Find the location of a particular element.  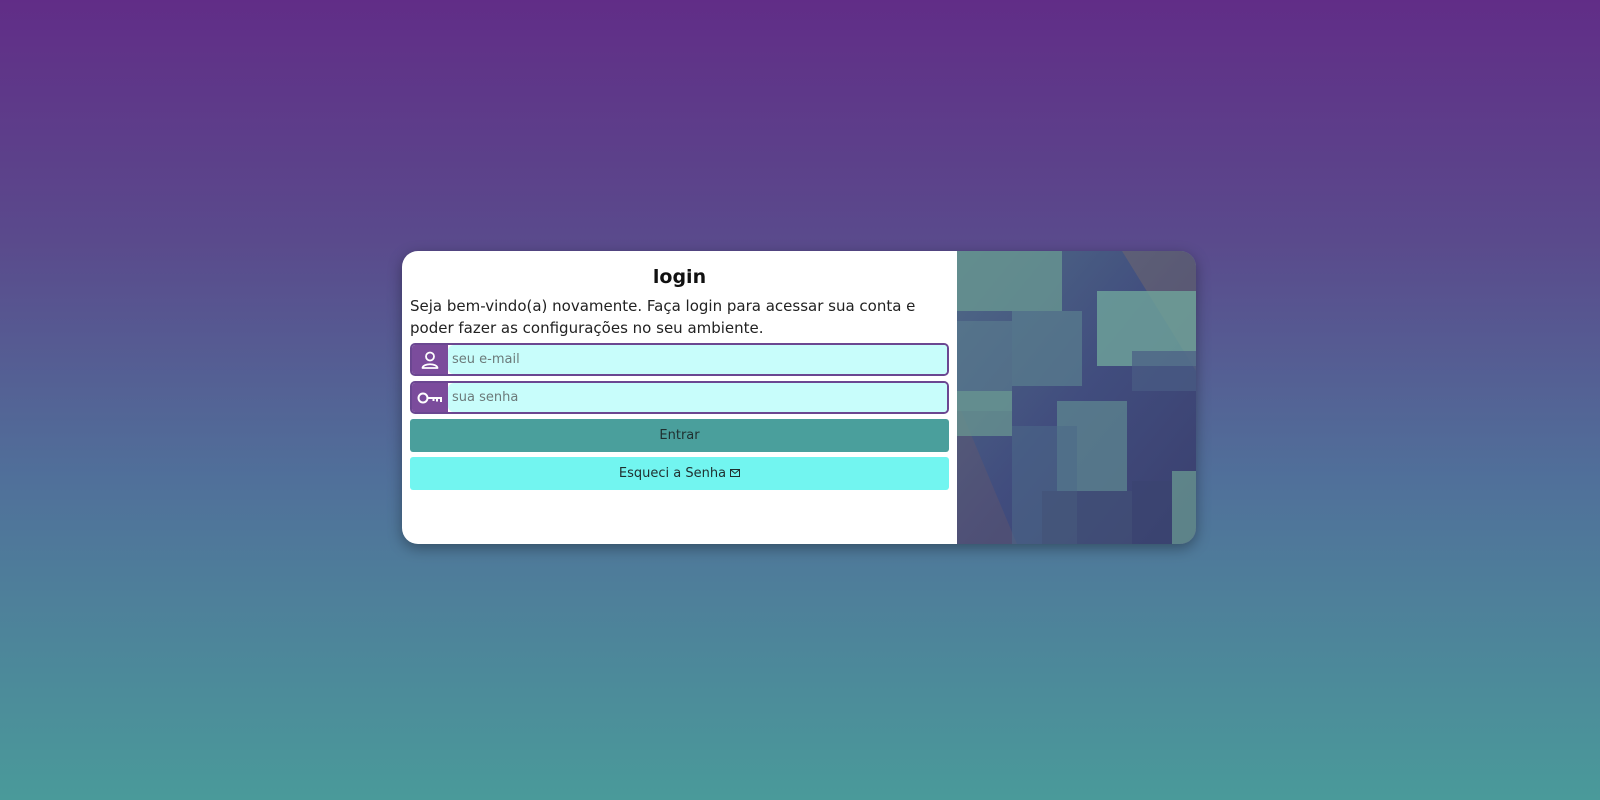

forgot-password-button: Esqueci a Senha is located at coordinates (679, 473).